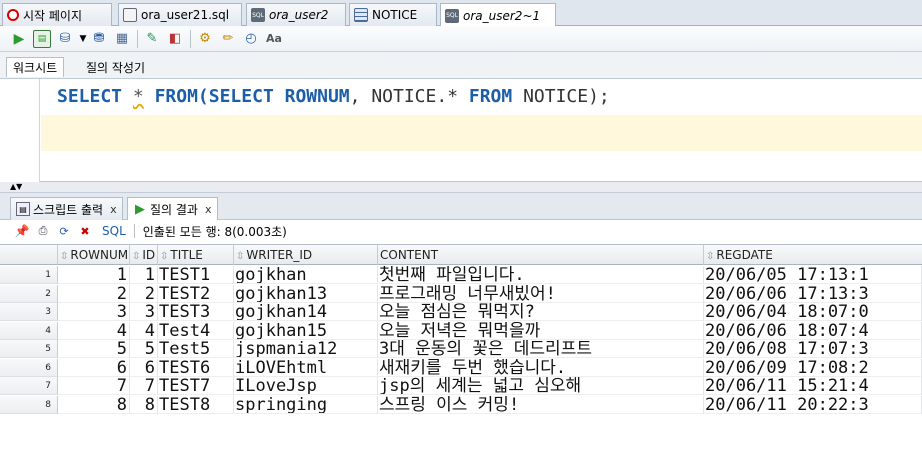  Describe the element at coordinates (180, 14) in the screenshot. I see `tab-ora-user21-sql: ora_user21.sql` at that location.